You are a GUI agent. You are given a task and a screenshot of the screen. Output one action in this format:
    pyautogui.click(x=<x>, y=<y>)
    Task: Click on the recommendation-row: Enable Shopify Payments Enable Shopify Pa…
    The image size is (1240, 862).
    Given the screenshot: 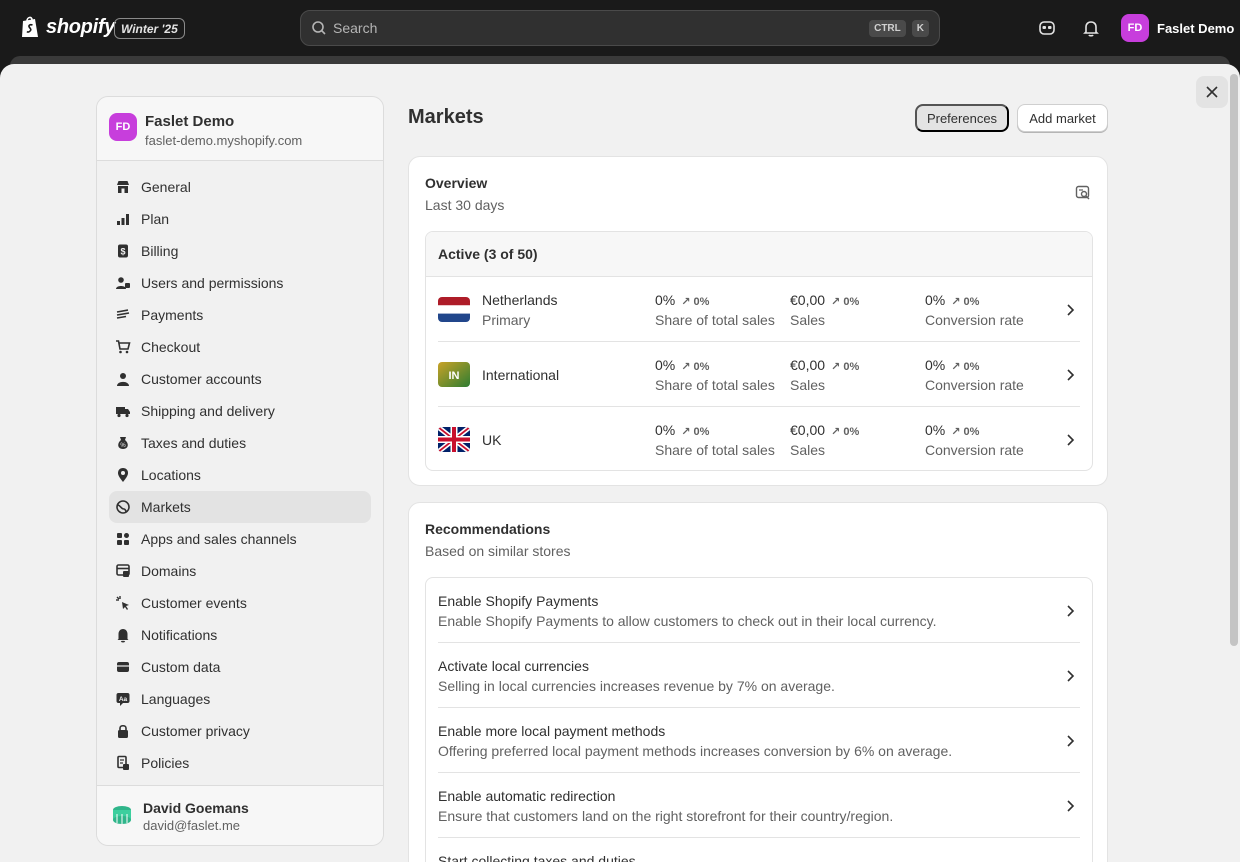 What is the action you would take?
    pyautogui.click(x=759, y=610)
    